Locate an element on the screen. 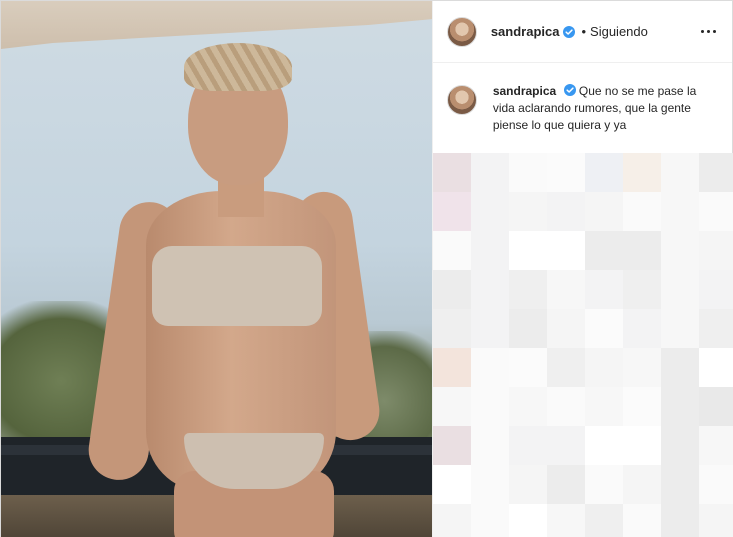 The width and height of the screenshot is (733, 537). post-header: sandrapica • Siguiendo is located at coordinates (582, 32).